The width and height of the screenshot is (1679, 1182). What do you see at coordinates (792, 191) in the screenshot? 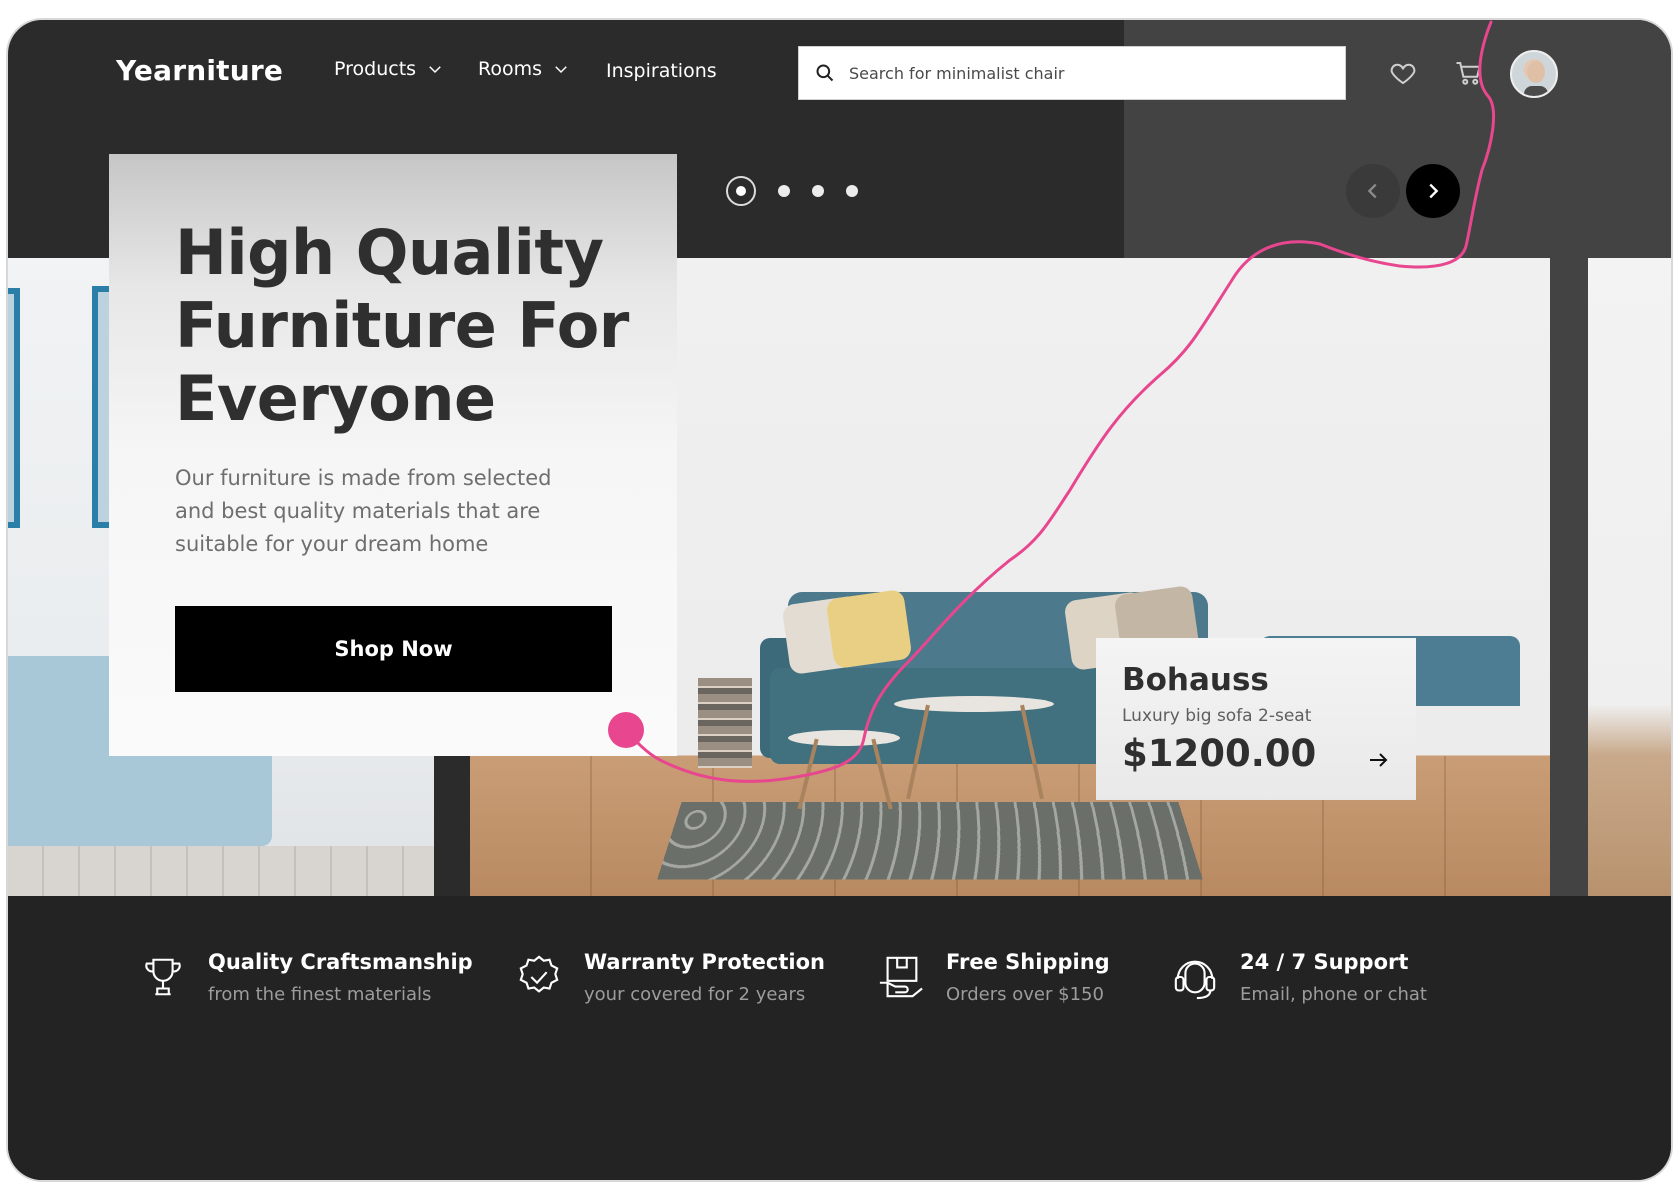
I see `carousel-dots` at bounding box center [792, 191].